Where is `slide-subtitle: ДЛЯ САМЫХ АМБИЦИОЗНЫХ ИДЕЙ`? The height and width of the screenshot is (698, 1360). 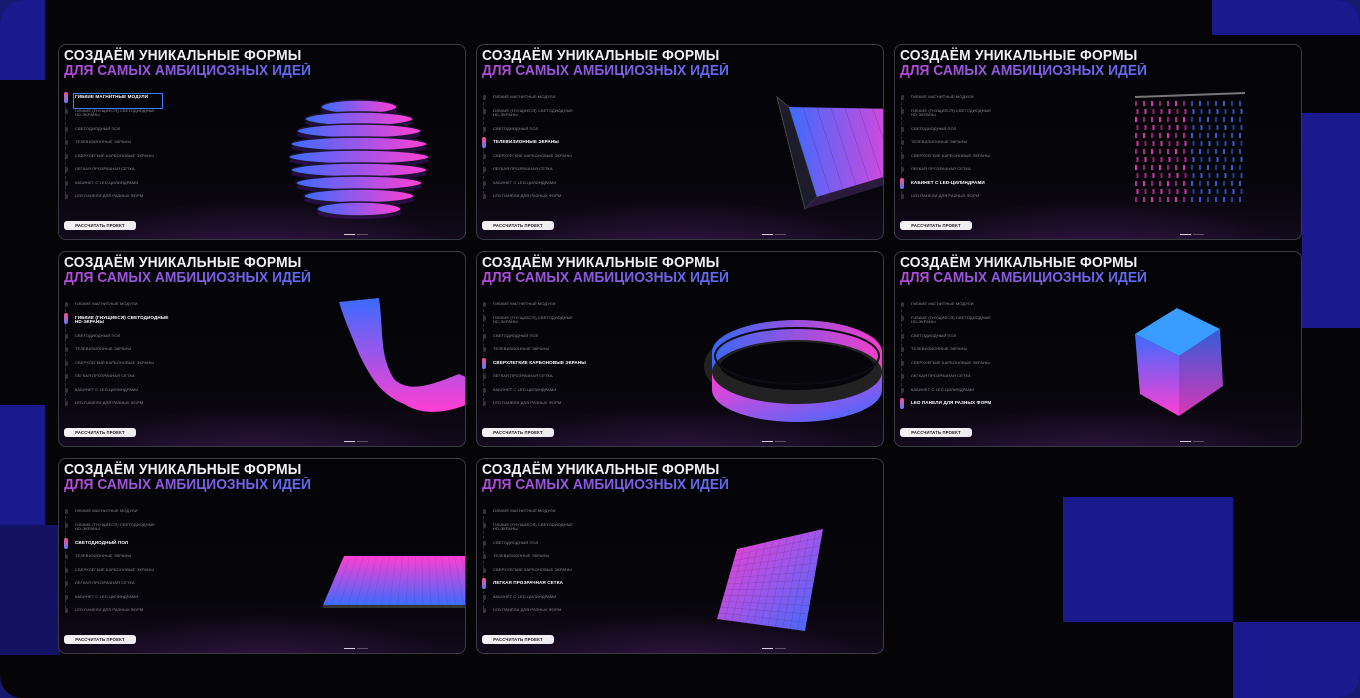
slide-subtitle: ДЛЯ САМЫХ АМБИЦИОЗНЫХ ИДЕЙ is located at coordinates (605, 277).